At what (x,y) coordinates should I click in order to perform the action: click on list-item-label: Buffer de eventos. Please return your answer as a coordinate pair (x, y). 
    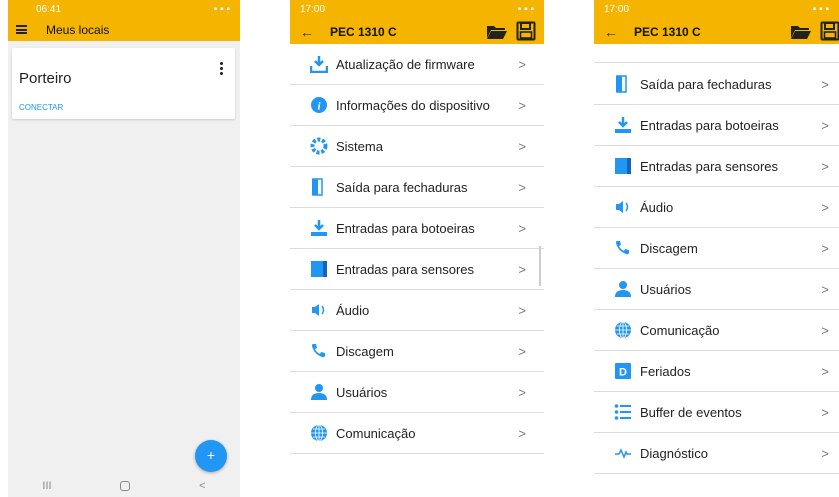
    Looking at the image, I should click on (691, 412).